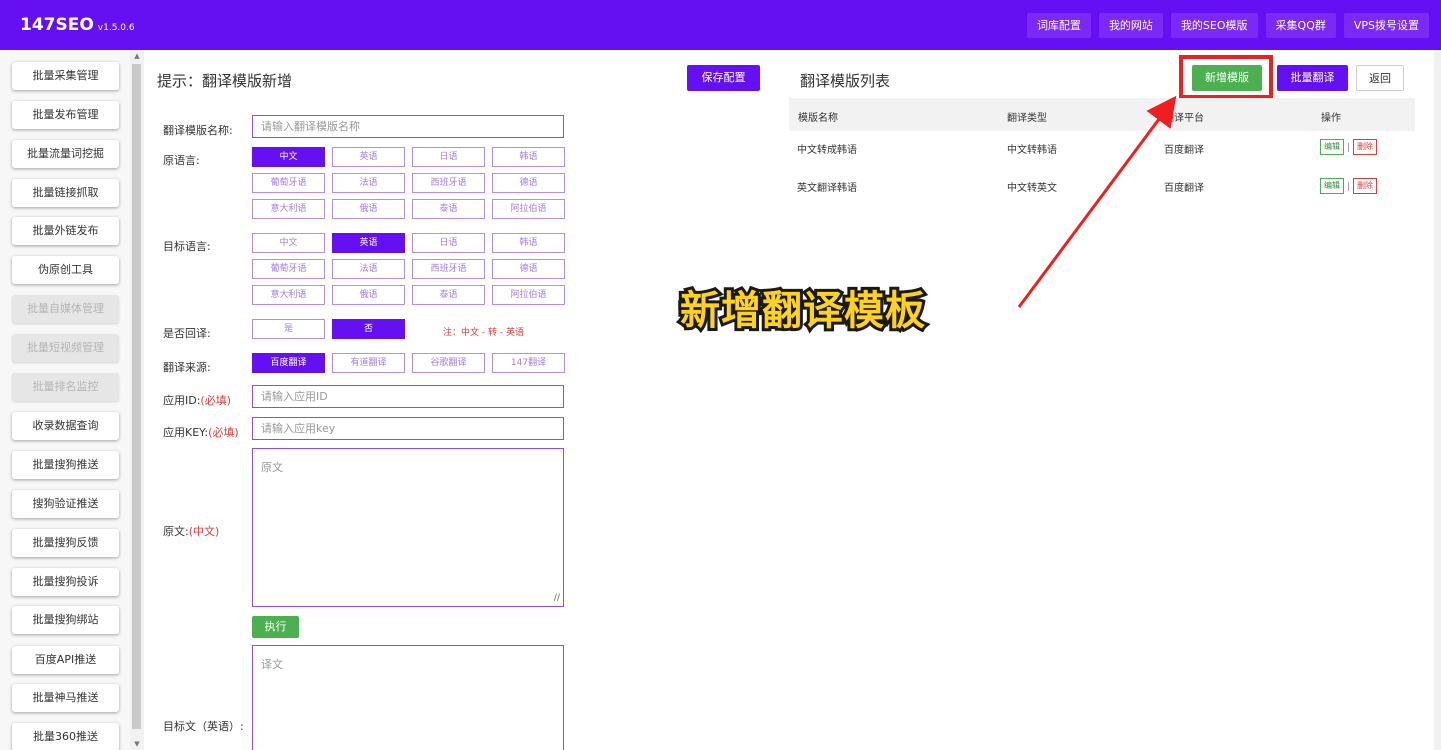 The width and height of the screenshot is (1441, 750). I want to click on original-placeholder: 原文, so click(272, 467).